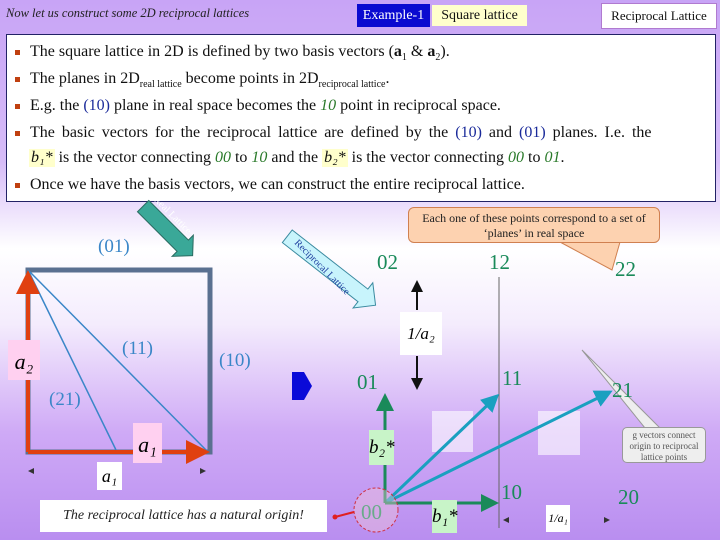  Describe the element at coordinates (590, 256) in the screenshot. I see `callout-tail` at that location.